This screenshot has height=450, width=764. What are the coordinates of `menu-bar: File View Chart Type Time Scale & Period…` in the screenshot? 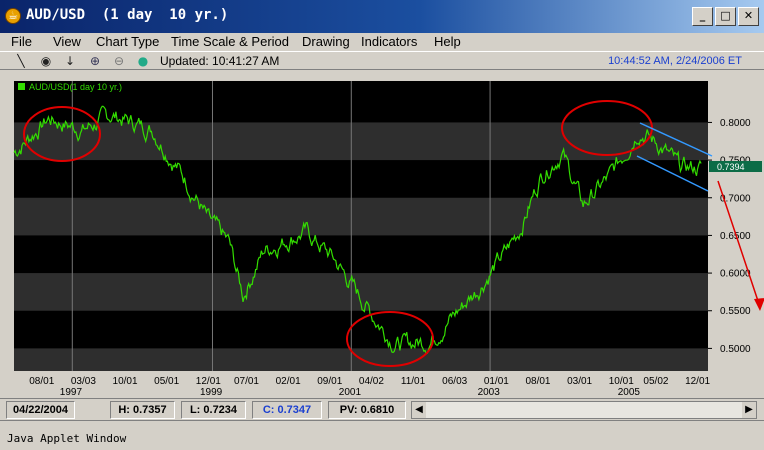 It's located at (382, 42).